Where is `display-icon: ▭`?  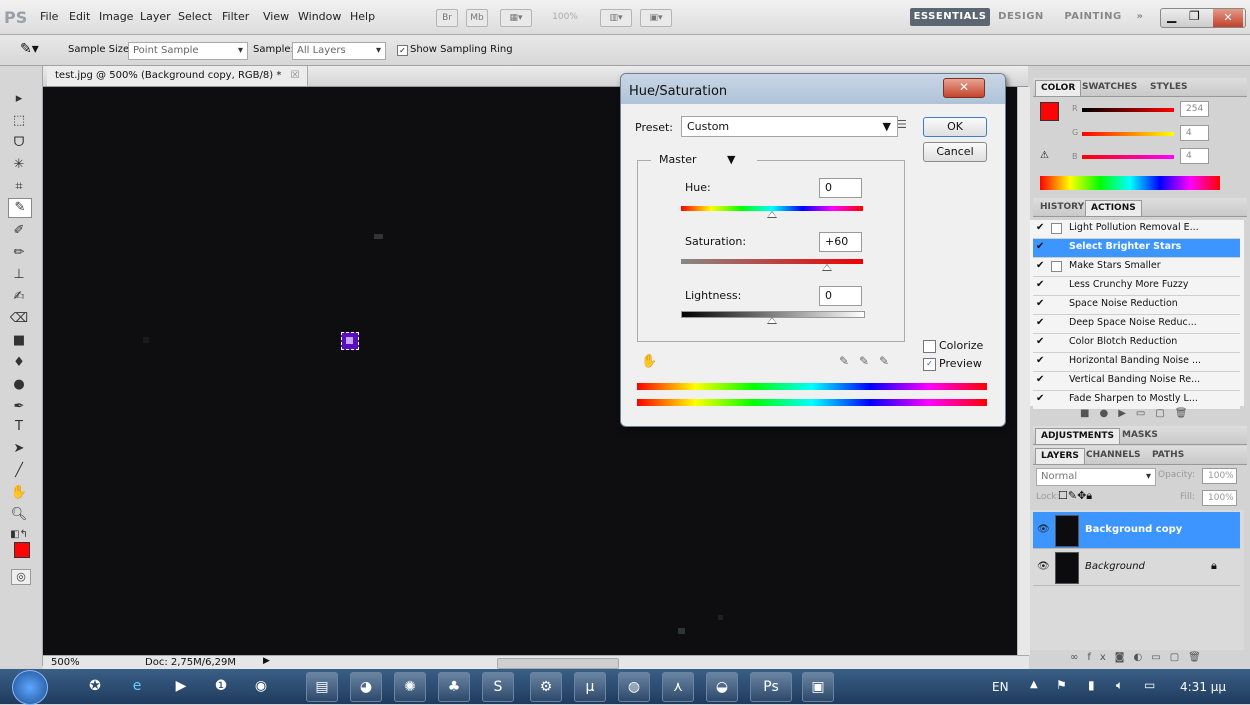
display-icon: ▭ is located at coordinates (1149, 685).